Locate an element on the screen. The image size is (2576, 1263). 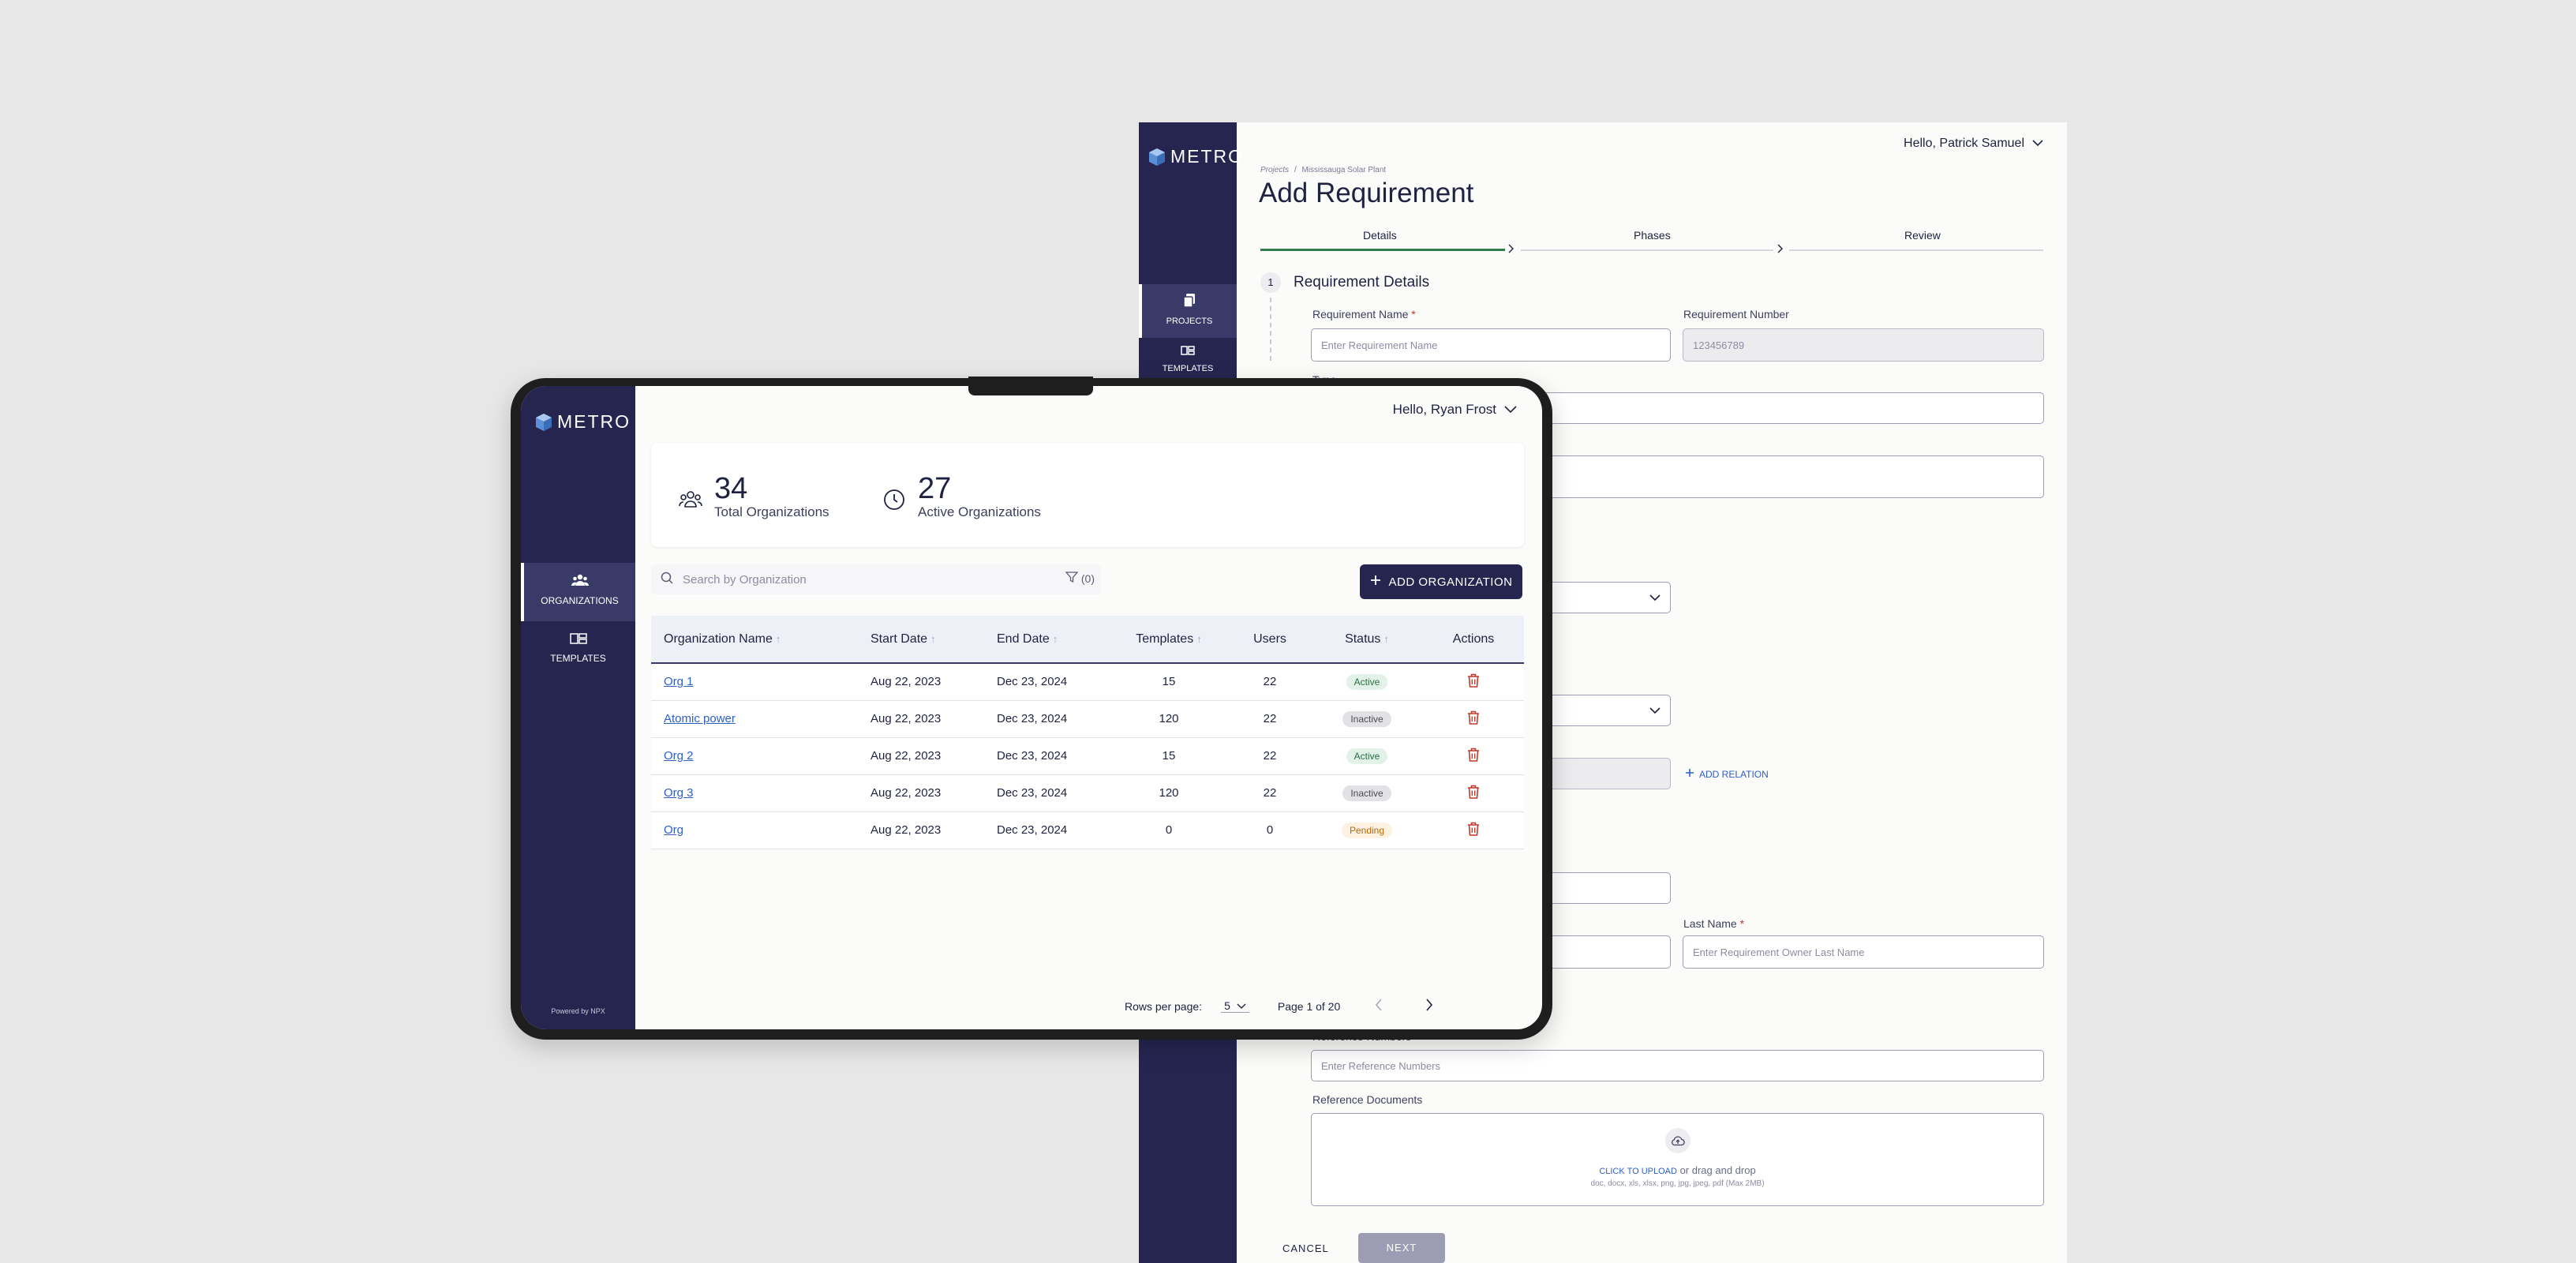
status-cell: Pending is located at coordinates (1367, 830).